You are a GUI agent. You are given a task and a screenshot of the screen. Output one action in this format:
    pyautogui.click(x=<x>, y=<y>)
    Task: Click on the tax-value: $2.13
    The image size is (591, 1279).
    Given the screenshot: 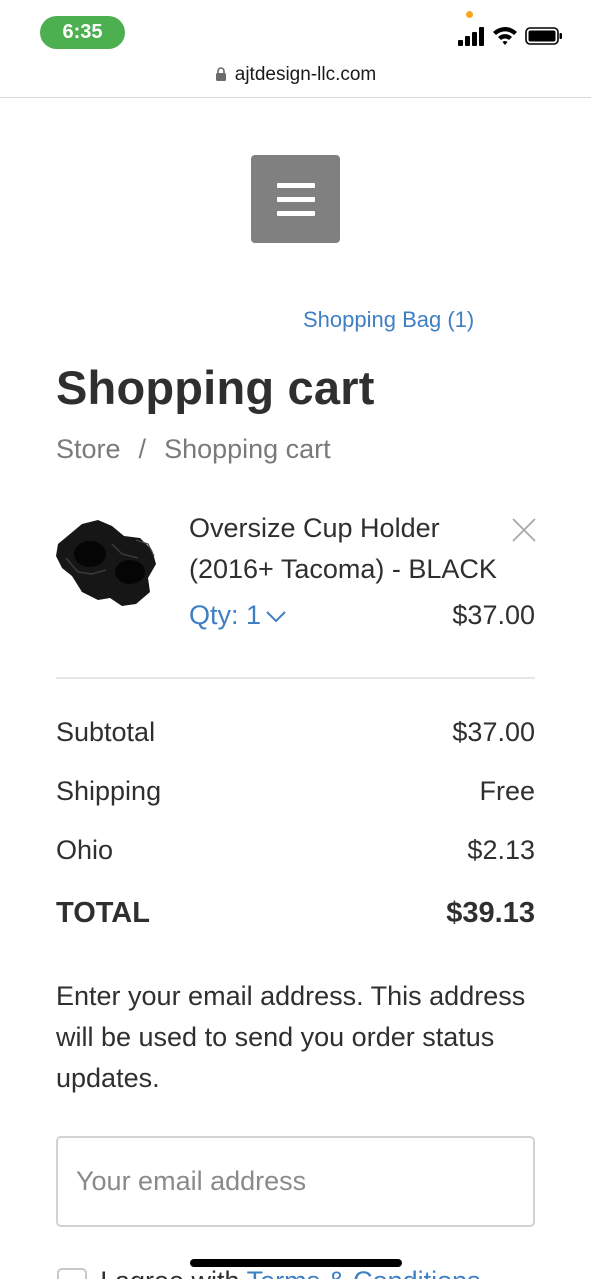 What is the action you would take?
    pyautogui.click(x=501, y=850)
    